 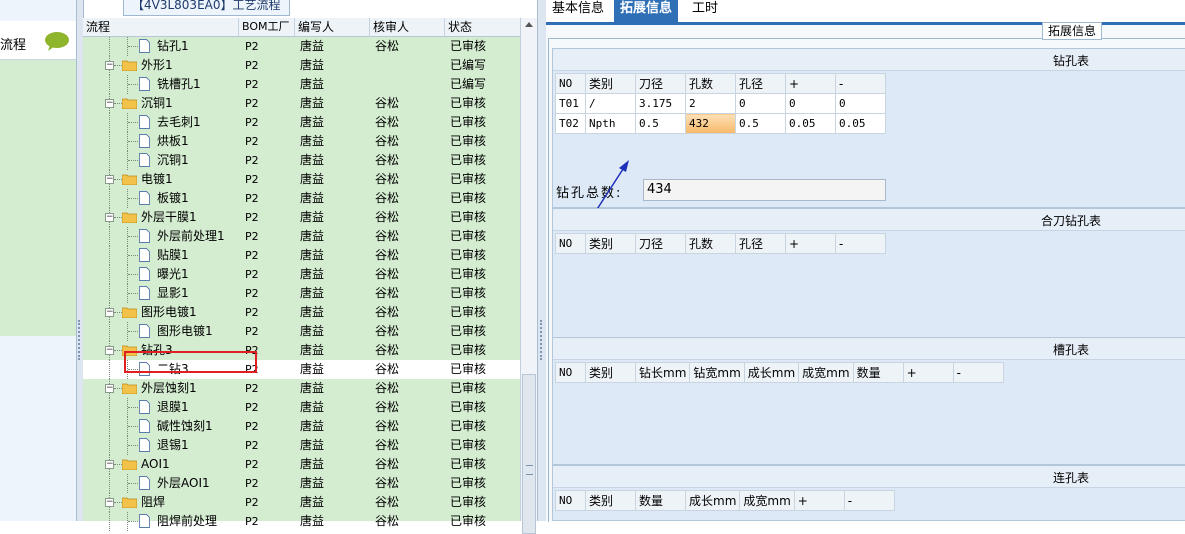 I want to click on tree-row: − 外形1 P2 唐益 已编写, so click(x=301, y=65).